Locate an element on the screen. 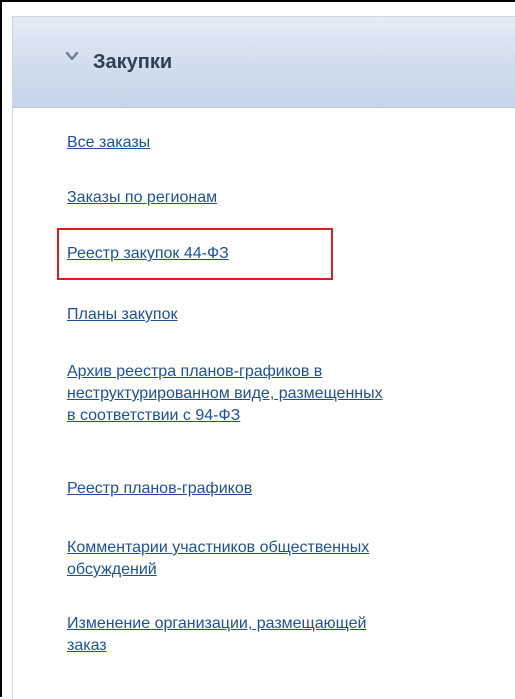 This screenshot has height=699, width=515. menu-link-registry-44fz: Реестр закупок 44-ФЗ is located at coordinates (291, 254).